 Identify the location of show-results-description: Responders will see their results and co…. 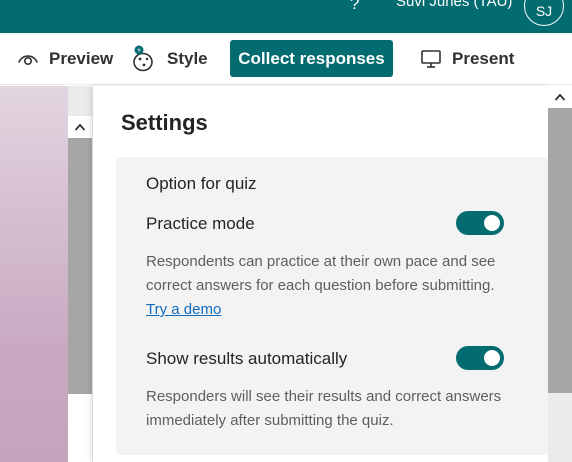
(324, 408).